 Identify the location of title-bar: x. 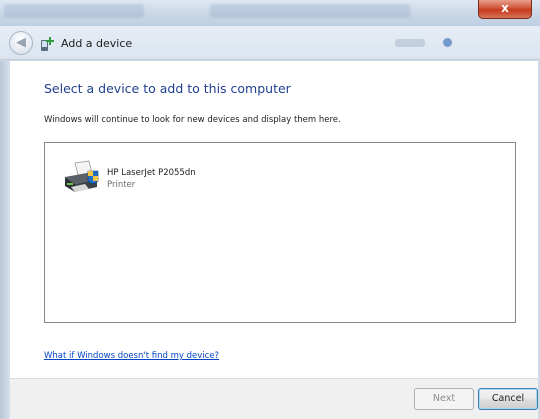
(270, 13).